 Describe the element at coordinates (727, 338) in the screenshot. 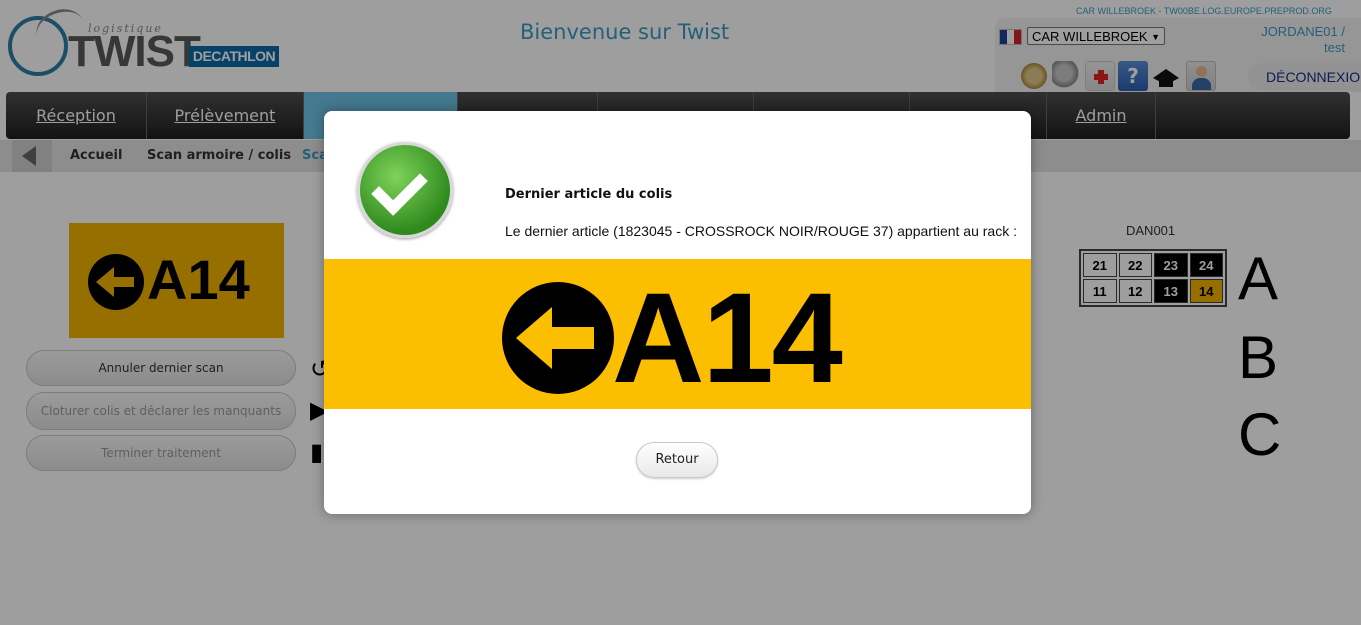

I see `banner-location-code: A14` at that location.